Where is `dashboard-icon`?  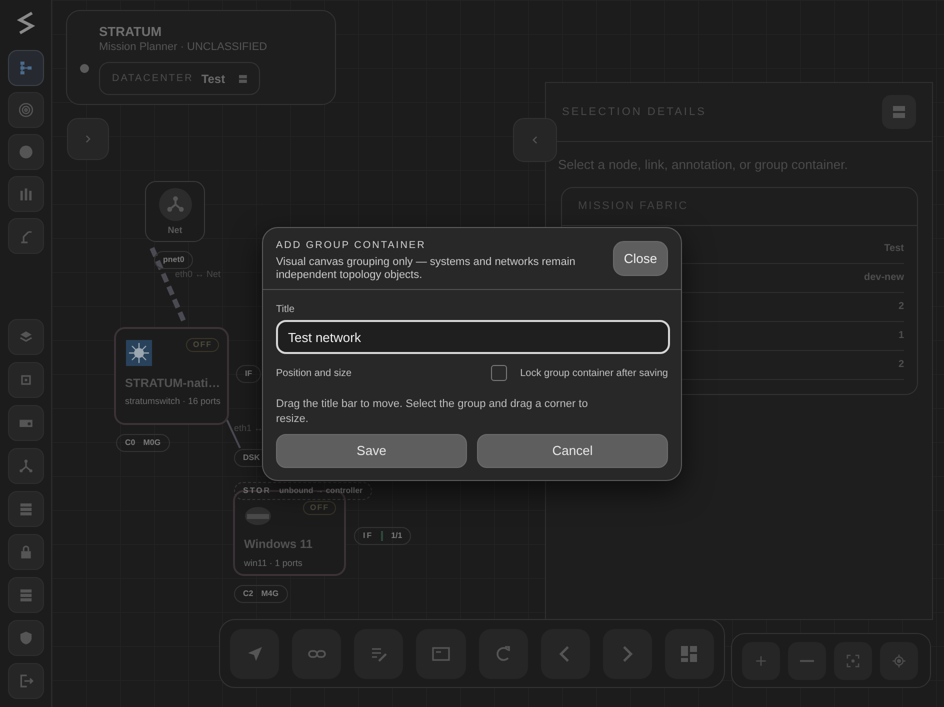
dashboard-icon is located at coordinates (689, 654).